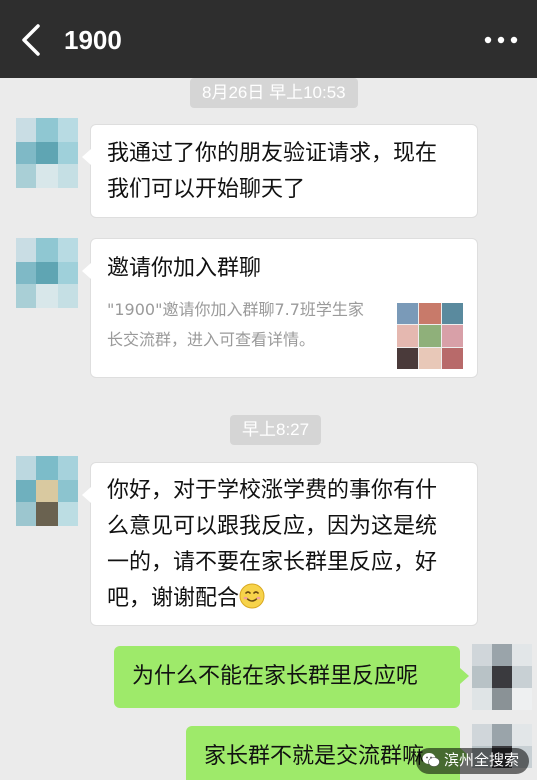  I want to click on chevron-left-icon, so click(33, 40).